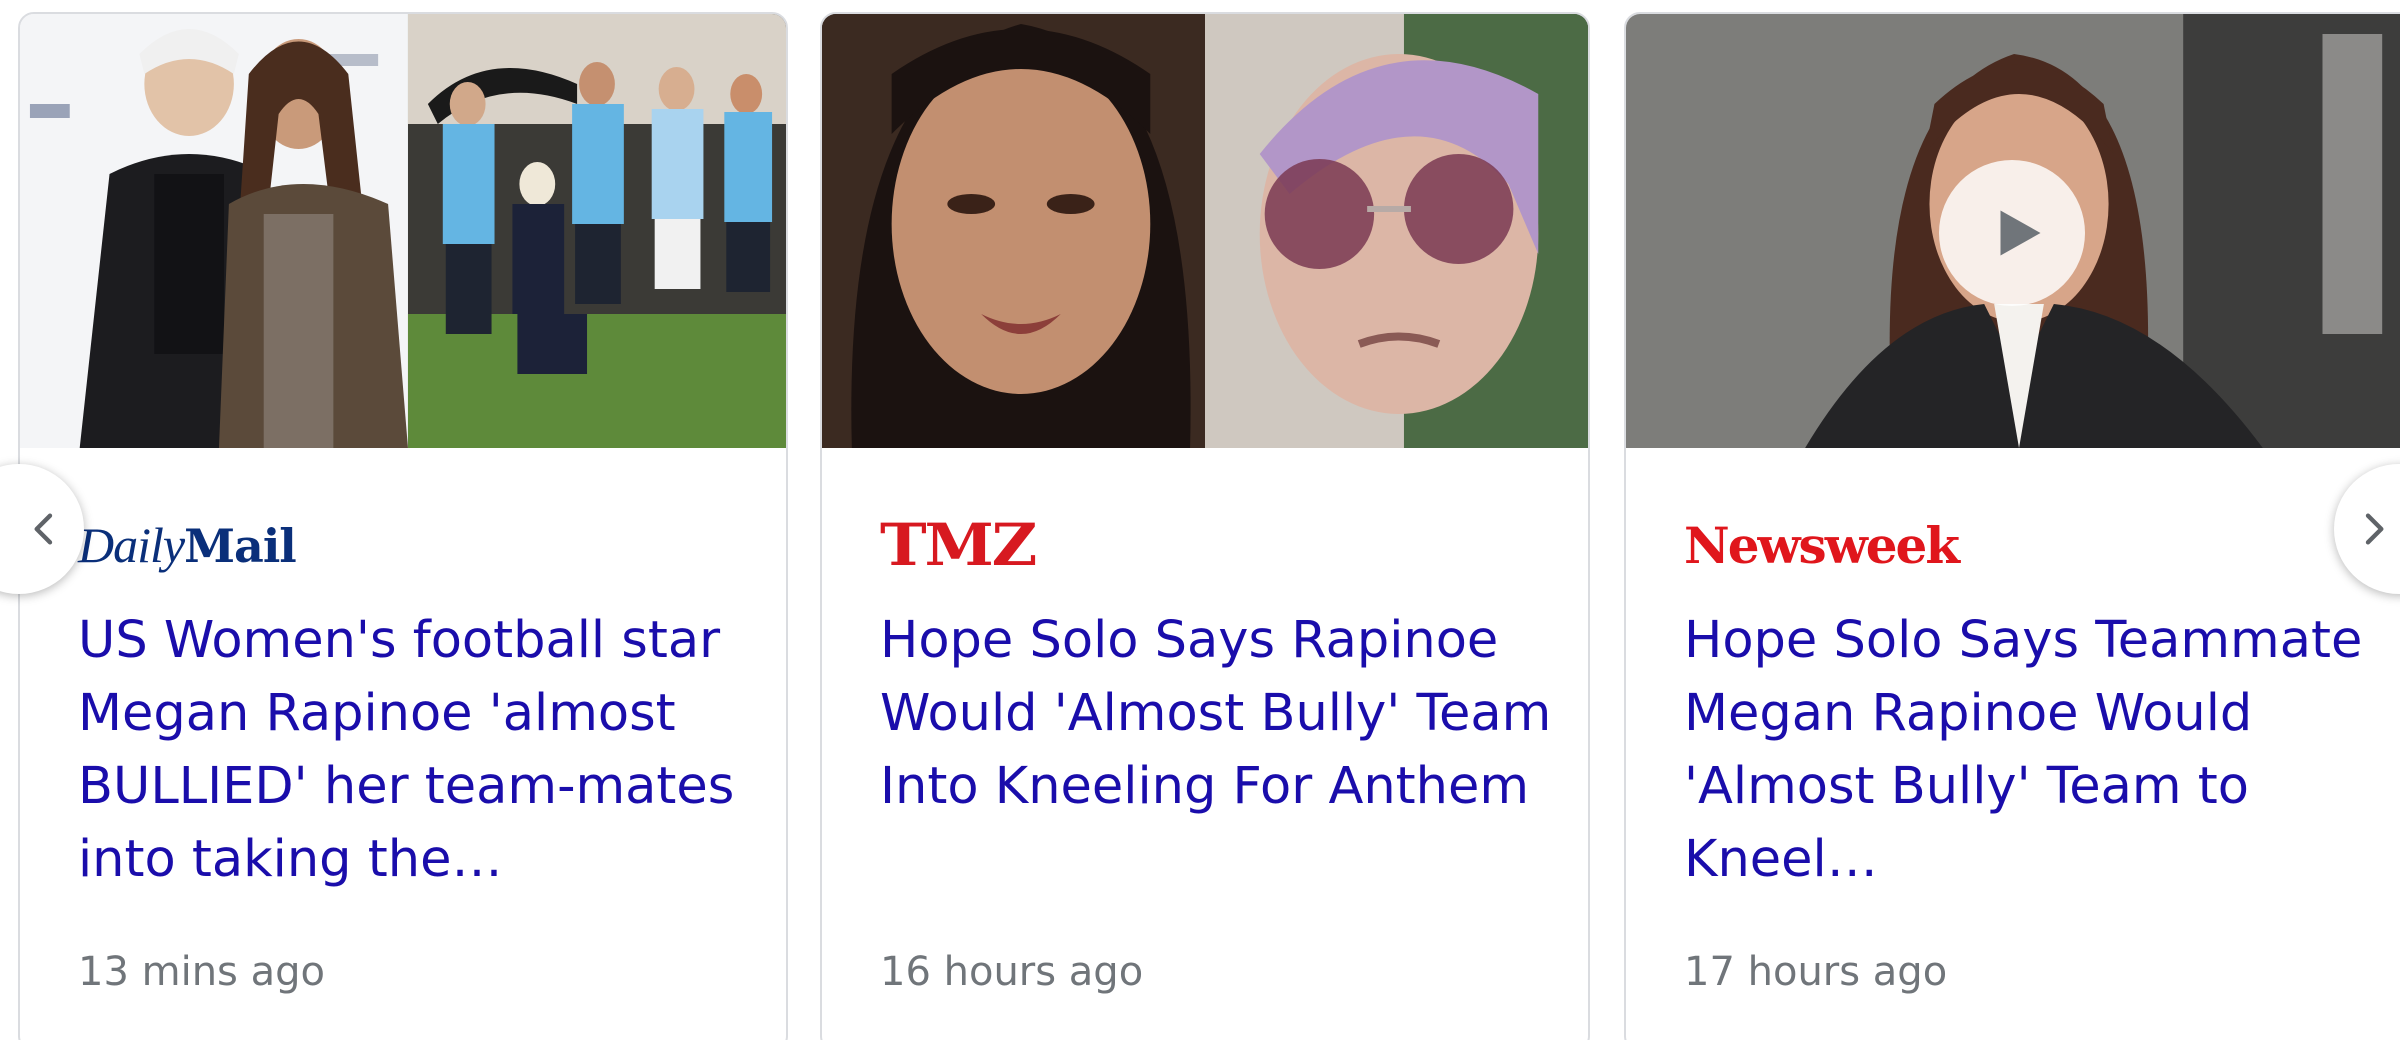  Describe the element at coordinates (201, 972) in the screenshot. I see `timestamp: 13 mins ago` at that location.